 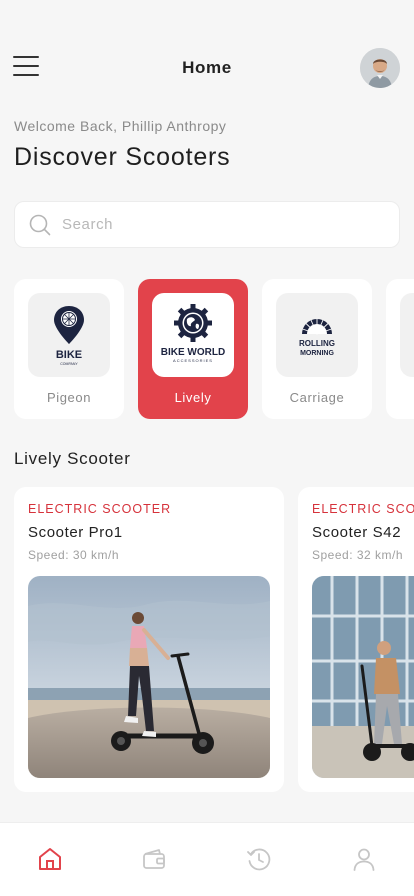 I want to click on top-bar: Home, so click(x=207, y=68).